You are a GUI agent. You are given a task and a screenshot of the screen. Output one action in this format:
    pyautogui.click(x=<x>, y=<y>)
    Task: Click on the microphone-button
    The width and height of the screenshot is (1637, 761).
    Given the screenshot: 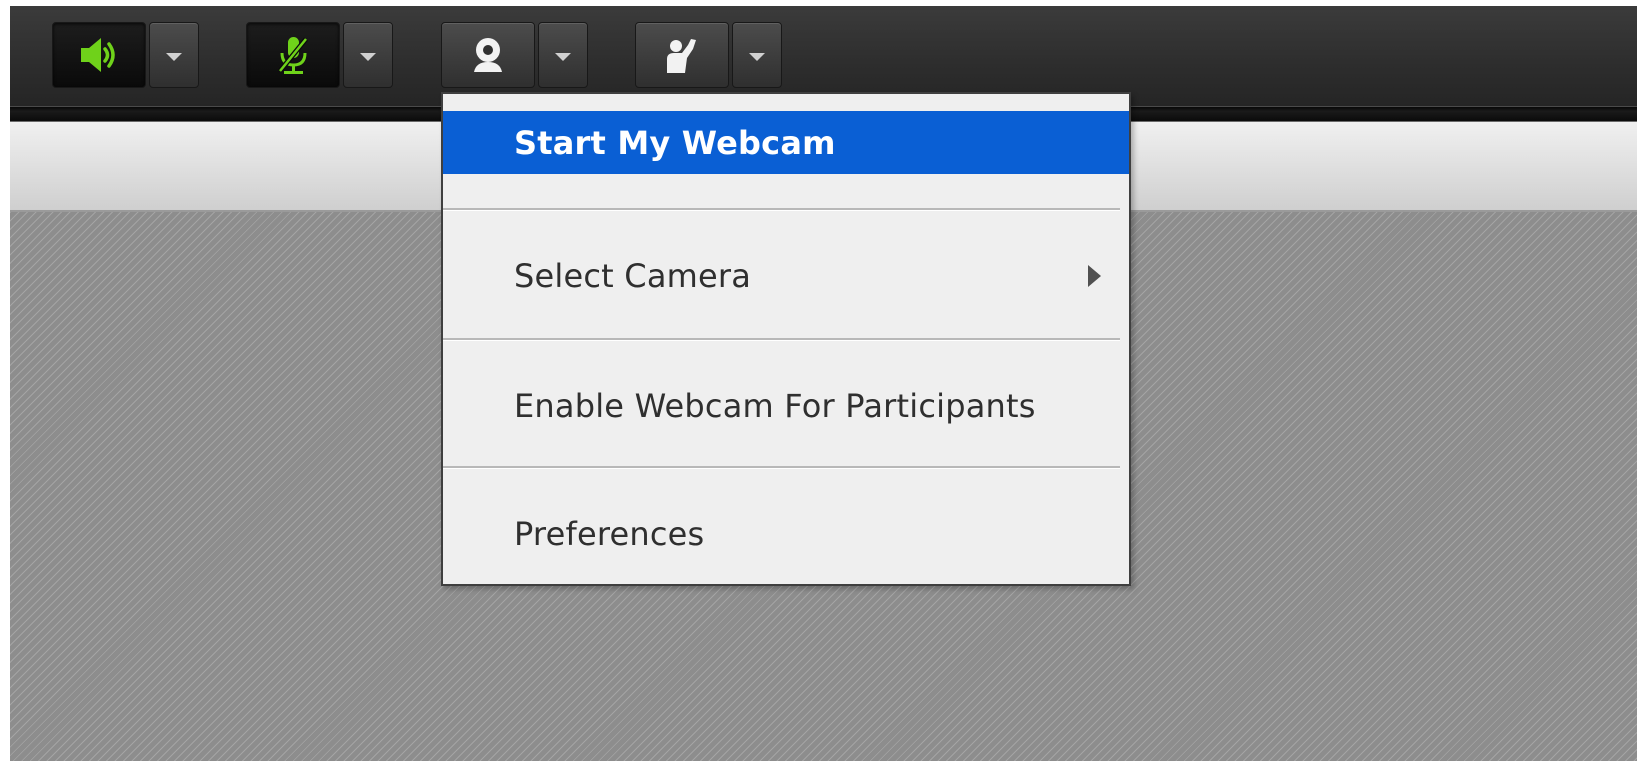 What is the action you would take?
    pyautogui.click(x=293, y=55)
    